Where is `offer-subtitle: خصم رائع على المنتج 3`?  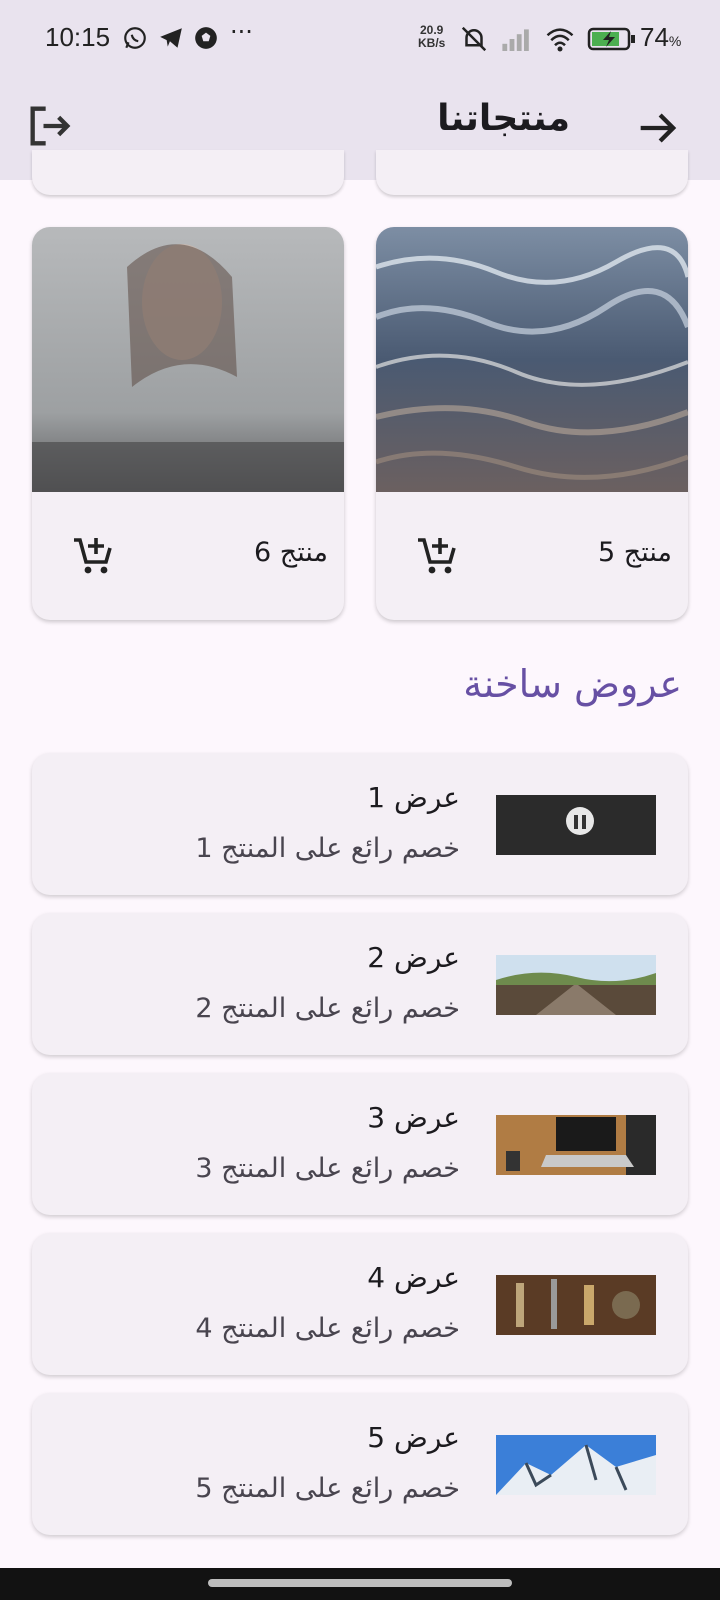 offer-subtitle: خصم رائع على المنتج 3 is located at coordinates (327, 1168).